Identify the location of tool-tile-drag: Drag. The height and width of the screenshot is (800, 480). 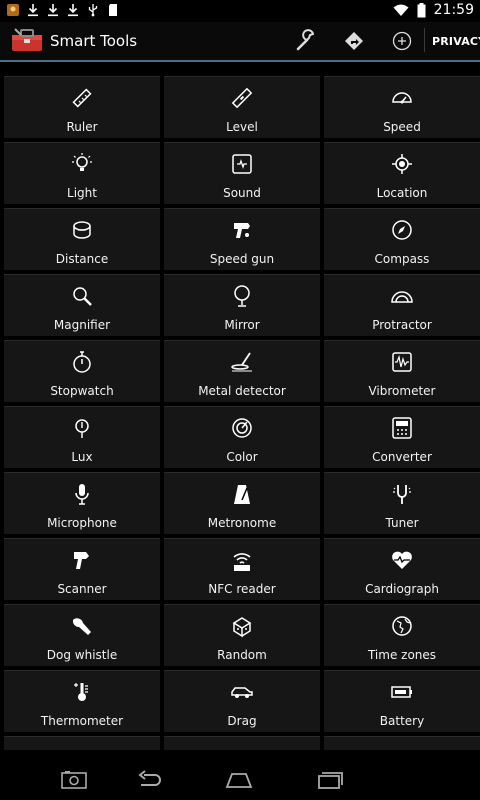
(242, 701).